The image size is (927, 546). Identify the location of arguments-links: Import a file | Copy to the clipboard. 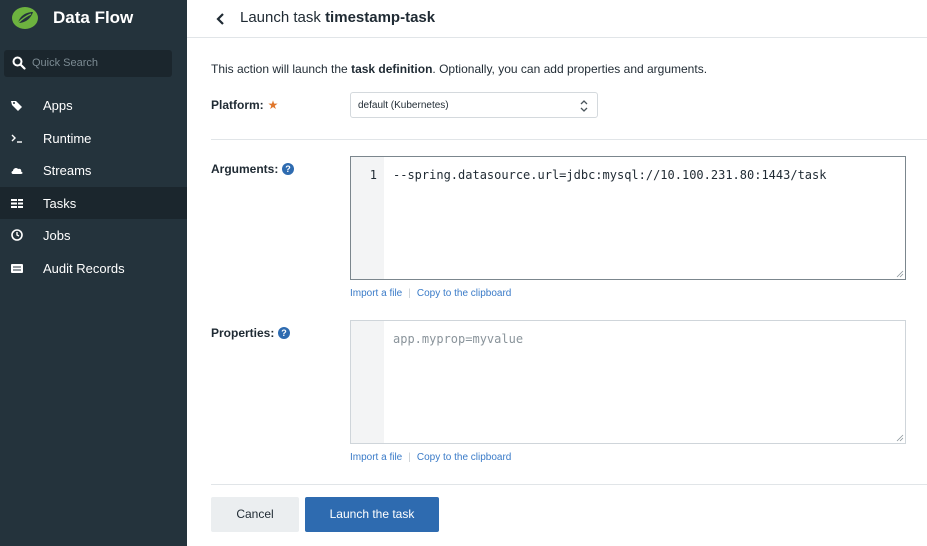
(430, 293).